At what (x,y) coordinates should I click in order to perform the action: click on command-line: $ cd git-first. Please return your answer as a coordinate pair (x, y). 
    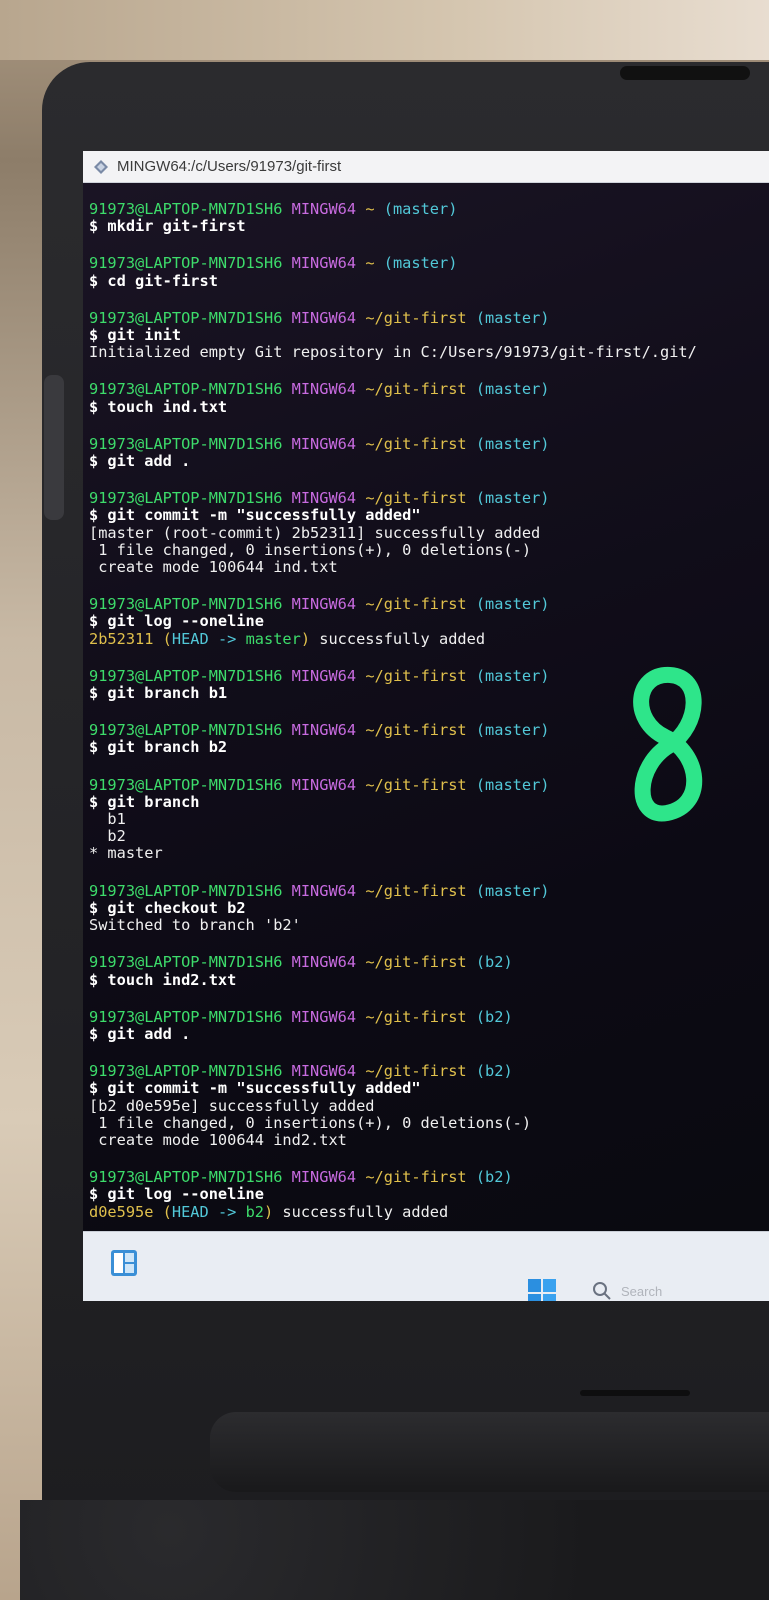
    Looking at the image, I should click on (153, 280).